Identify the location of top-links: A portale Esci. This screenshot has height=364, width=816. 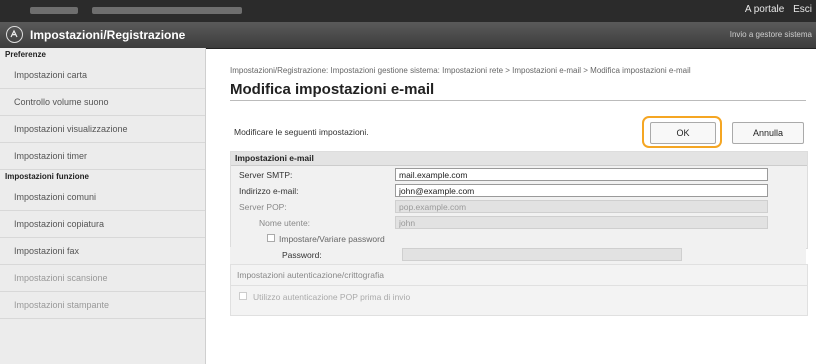
(775, 9).